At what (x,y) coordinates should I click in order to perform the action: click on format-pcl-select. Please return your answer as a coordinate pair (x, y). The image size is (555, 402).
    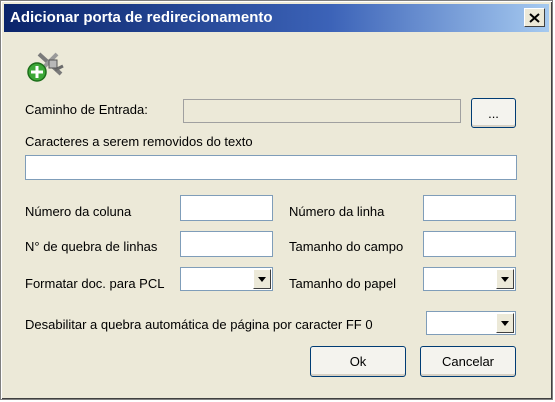
    Looking at the image, I should click on (226, 279).